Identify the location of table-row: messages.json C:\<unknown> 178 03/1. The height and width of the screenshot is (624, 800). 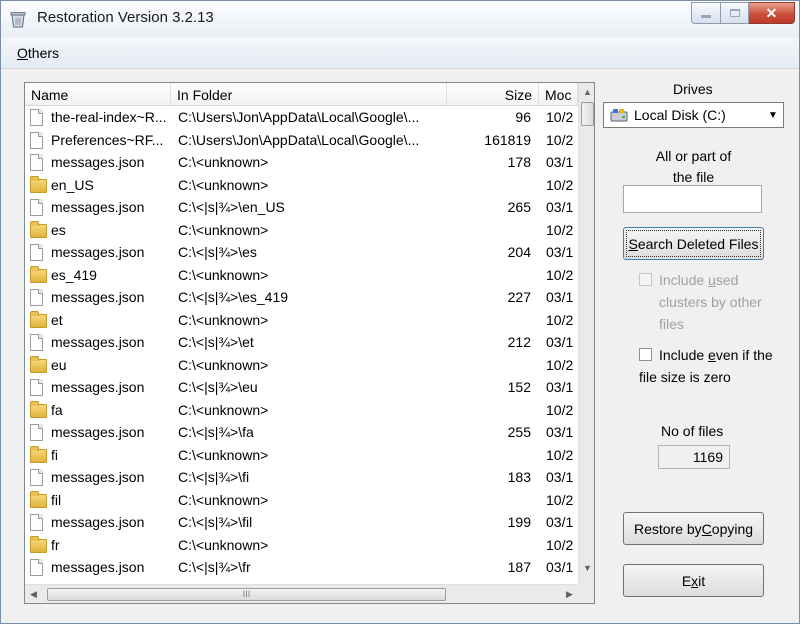
(301, 162).